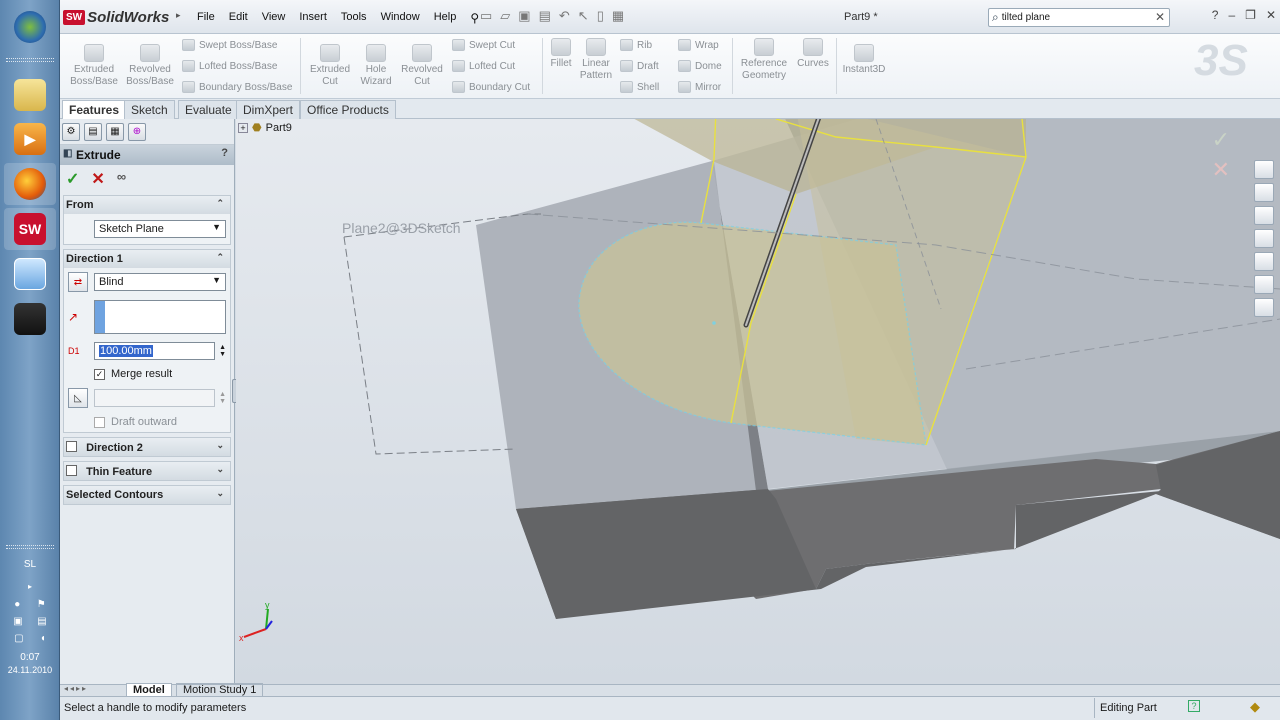 This screenshot has width=1280, height=720. Describe the element at coordinates (206, 18) in the screenshot. I see `menu-file: File` at that location.